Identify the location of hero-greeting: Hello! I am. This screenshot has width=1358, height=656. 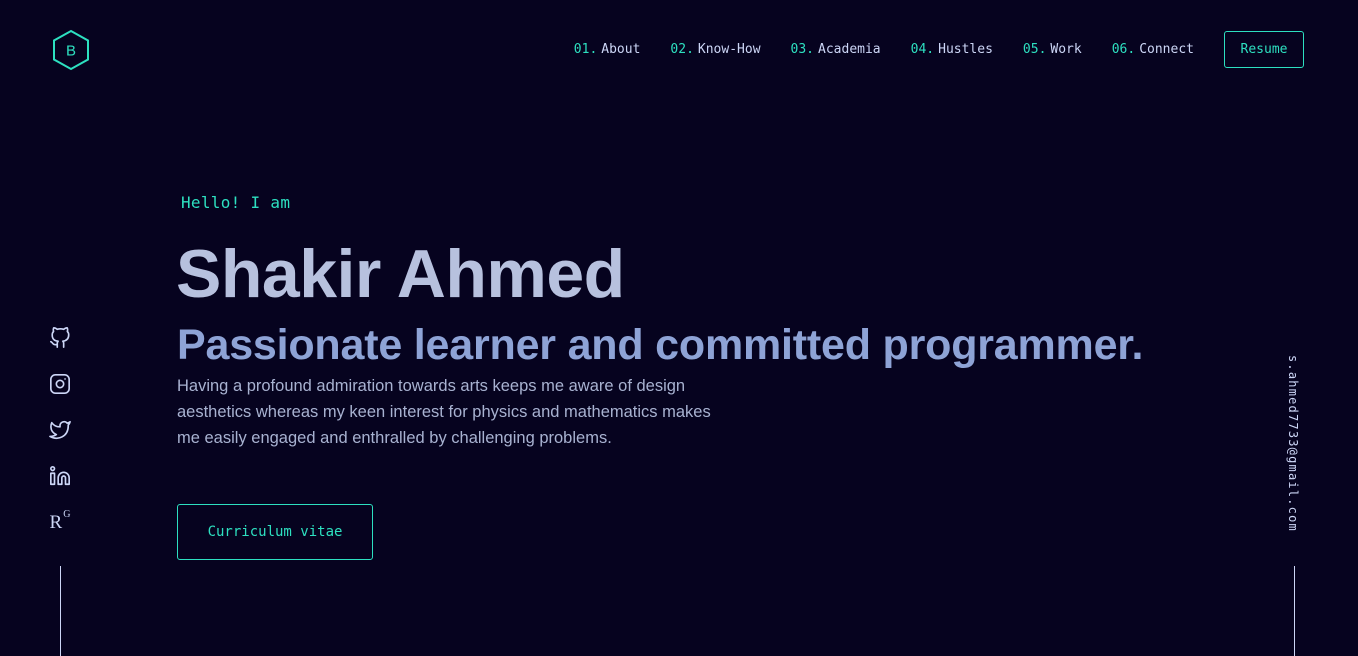
(236, 202).